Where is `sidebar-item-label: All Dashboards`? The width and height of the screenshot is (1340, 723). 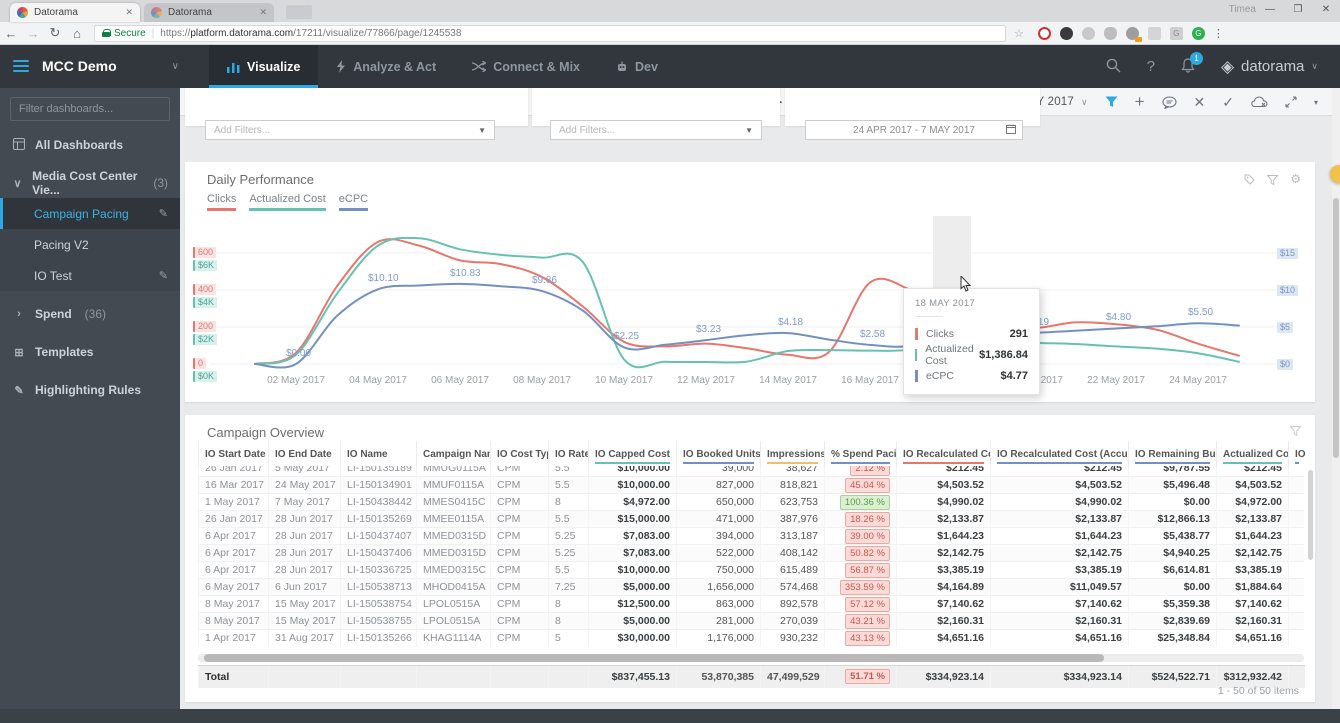 sidebar-item-label: All Dashboards is located at coordinates (79, 145).